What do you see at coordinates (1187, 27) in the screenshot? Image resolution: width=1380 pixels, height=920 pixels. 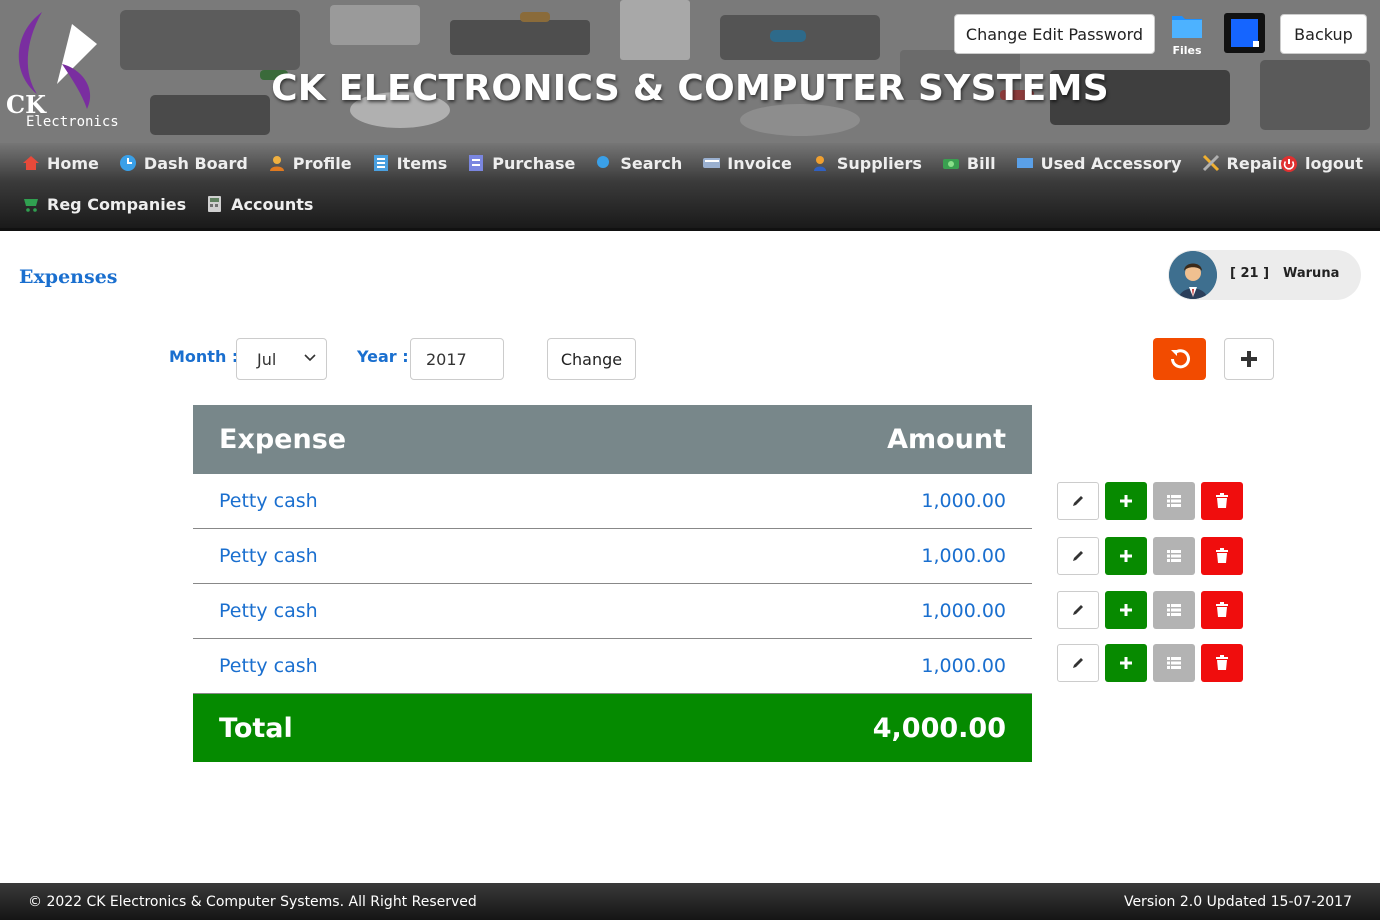 I see `folder-icon` at bounding box center [1187, 27].